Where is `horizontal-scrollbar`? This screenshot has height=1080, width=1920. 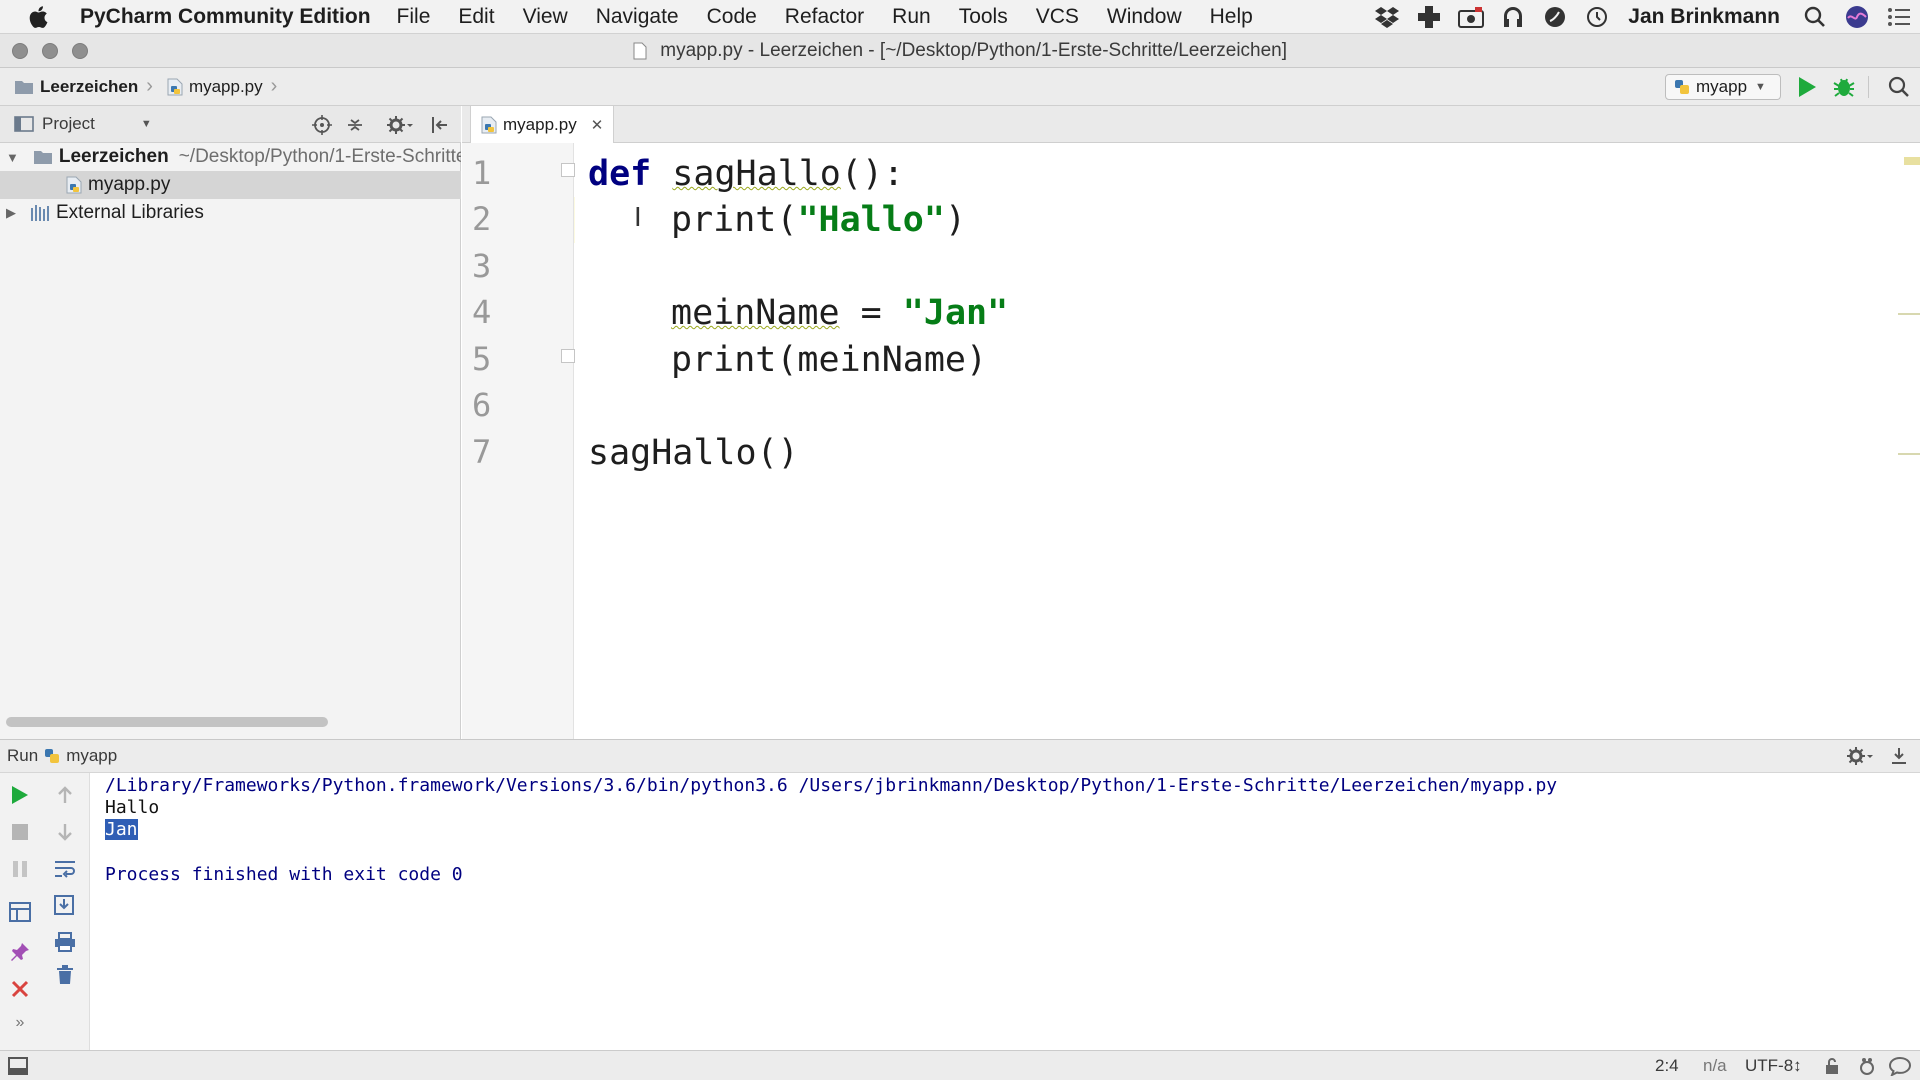 horizontal-scrollbar is located at coordinates (167, 722).